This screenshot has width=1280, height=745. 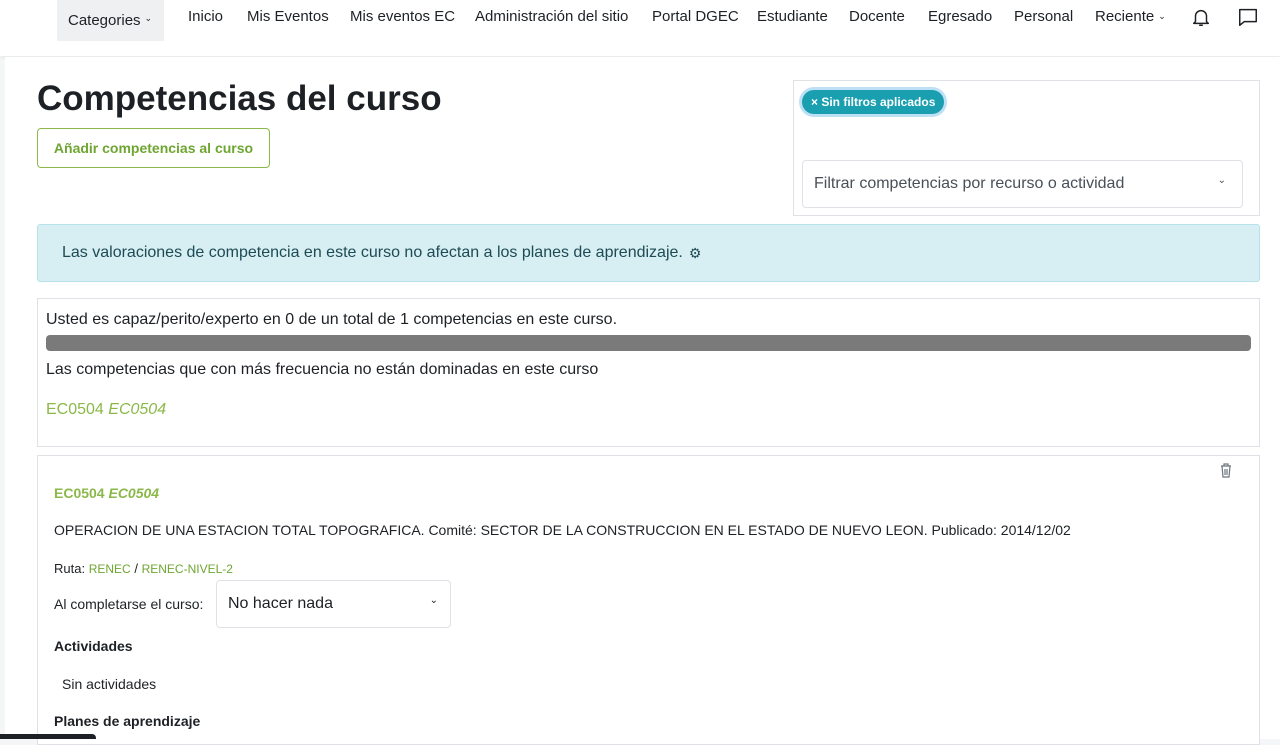 What do you see at coordinates (134, 493) in the screenshot?
I see `competency-code-italic: EC0504` at bounding box center [134, 493].